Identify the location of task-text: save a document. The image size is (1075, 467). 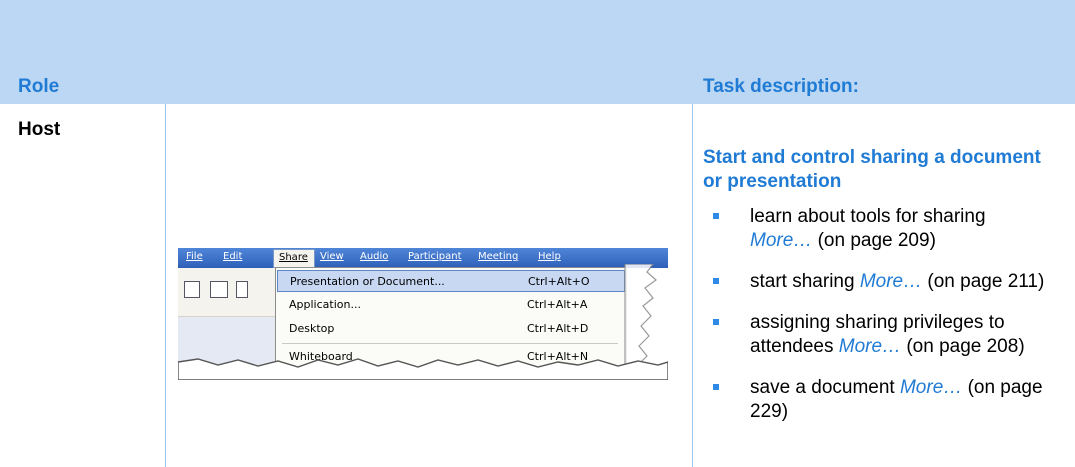
(822, 387).